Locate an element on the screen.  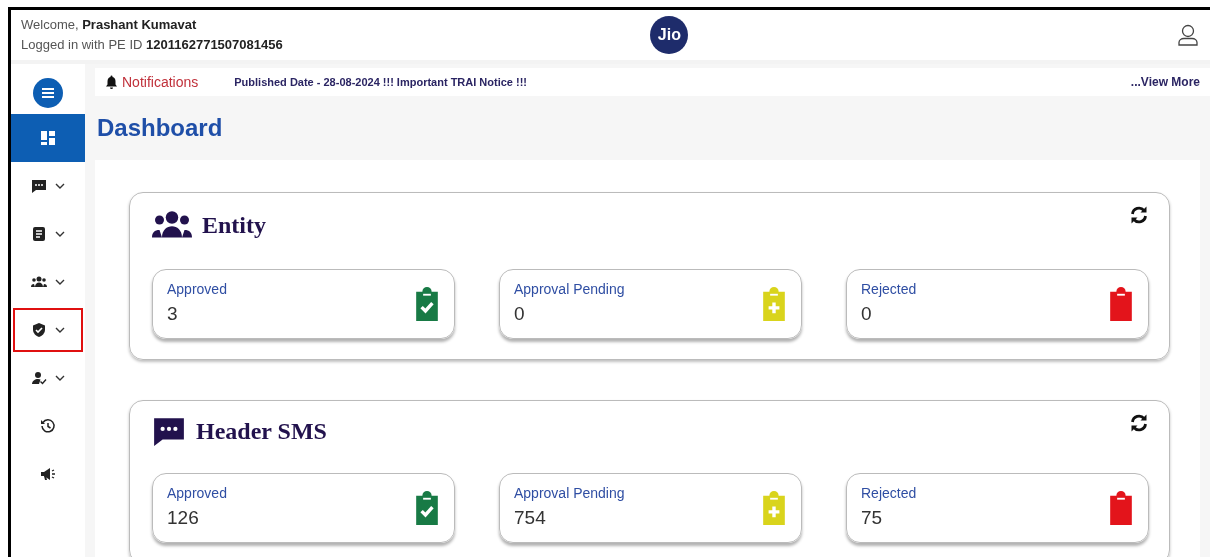
menu-button is located at coordinates (48, 93).